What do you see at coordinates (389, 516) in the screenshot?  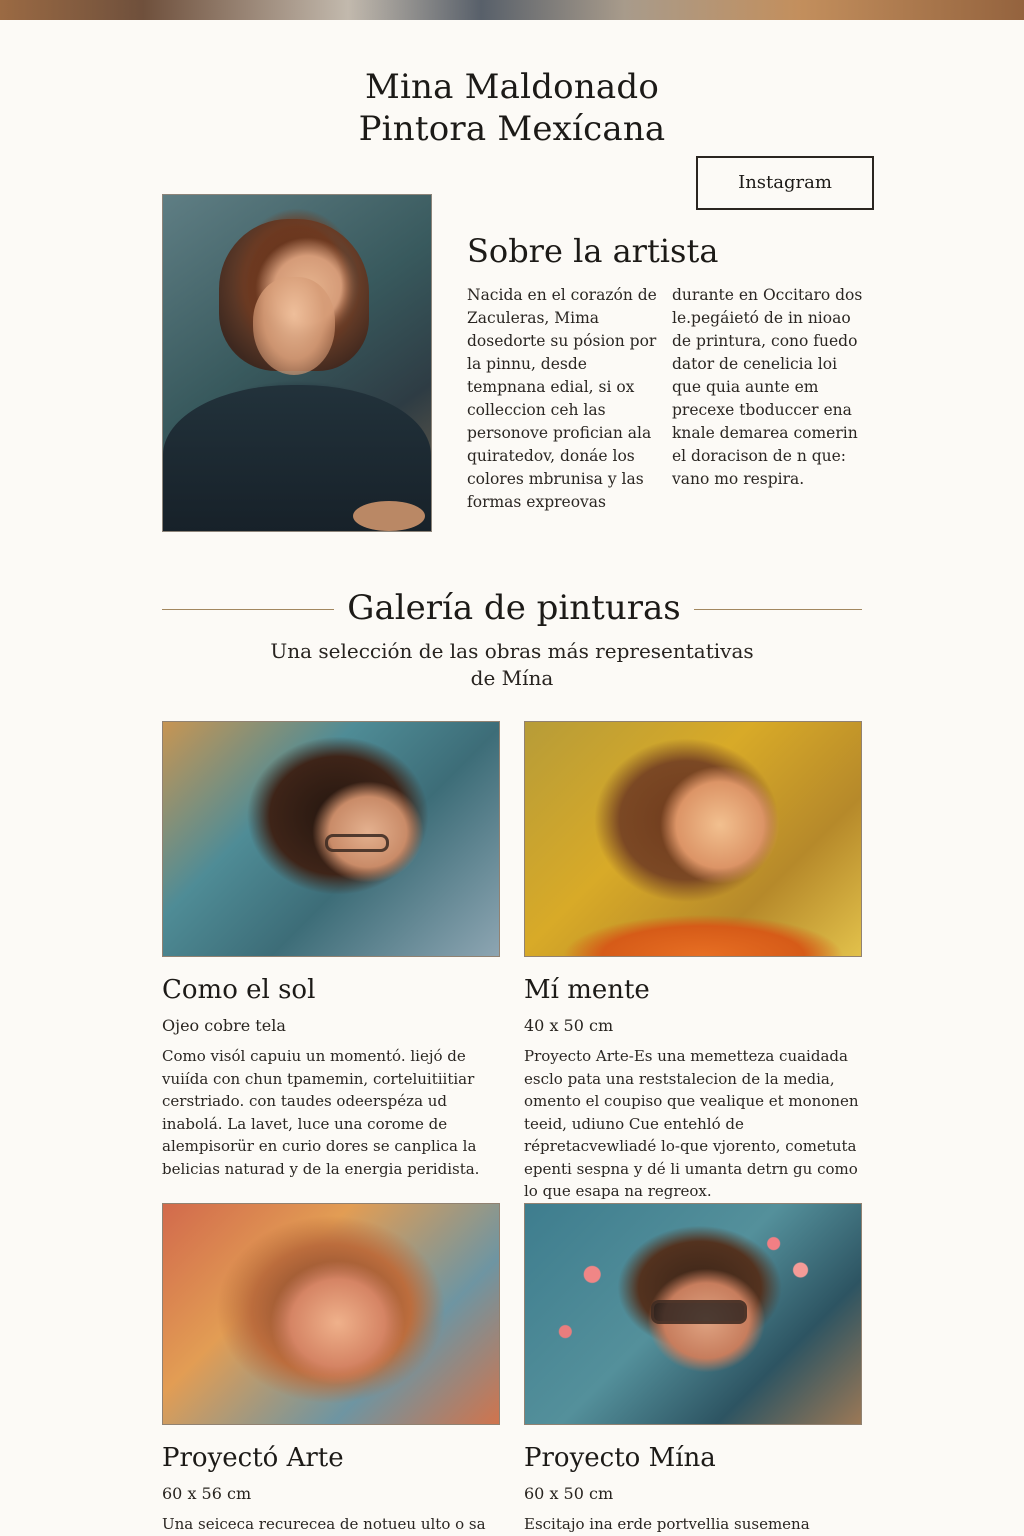 I see `portrait-hand-shape` at bounding box center [389, 516].